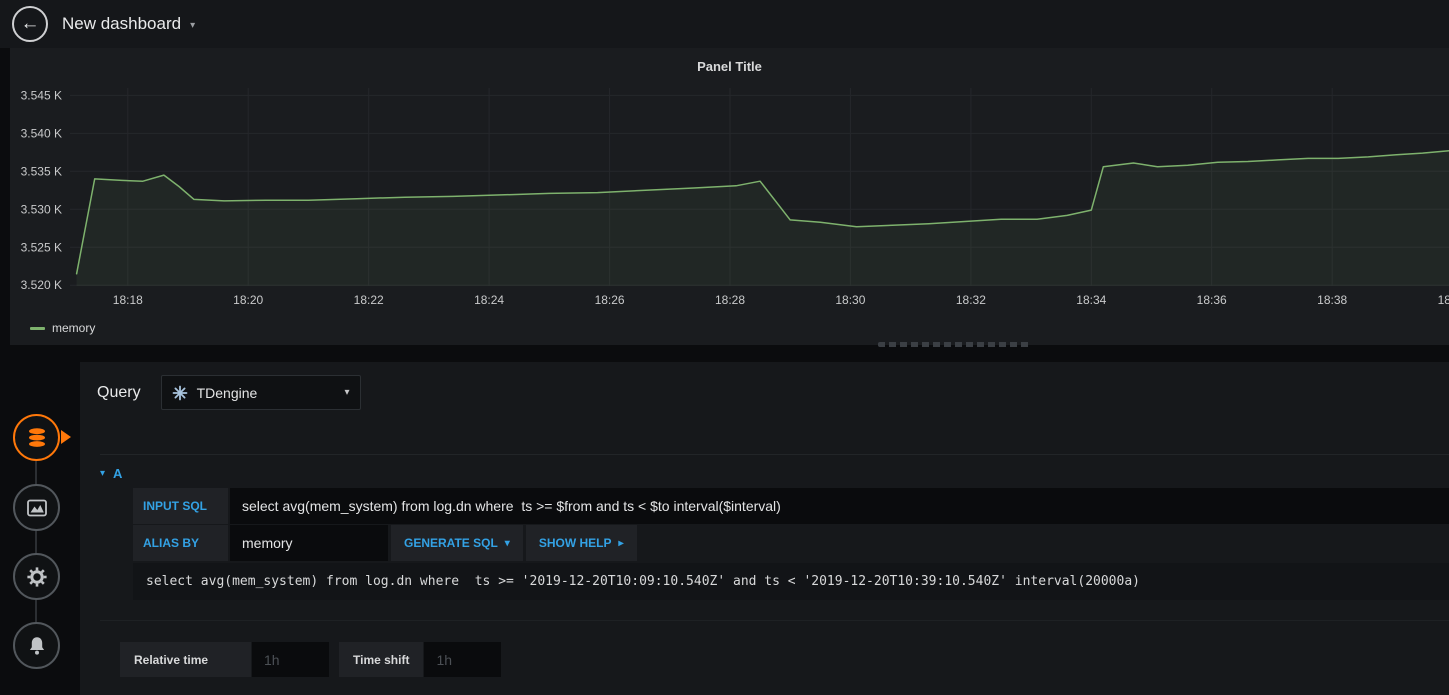  Describe the element at coordinates (119, 392) in the screenshot. I see `query-section-title: Query` at that location.